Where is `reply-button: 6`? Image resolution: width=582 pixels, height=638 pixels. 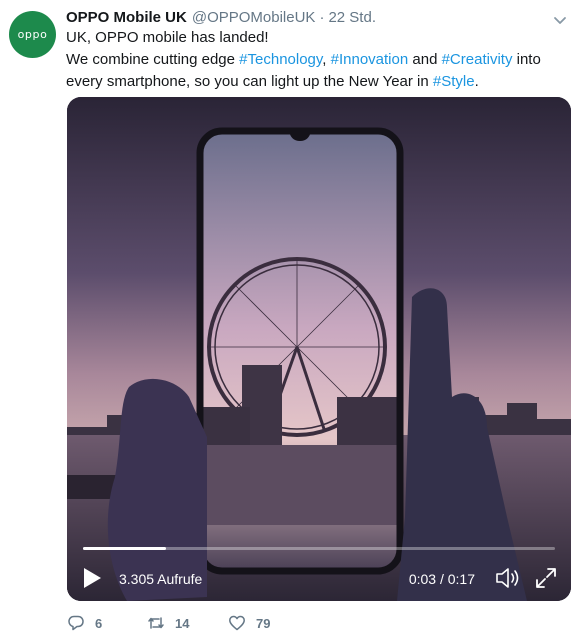 reply-button: 6 is located at coordinates (84, 623).